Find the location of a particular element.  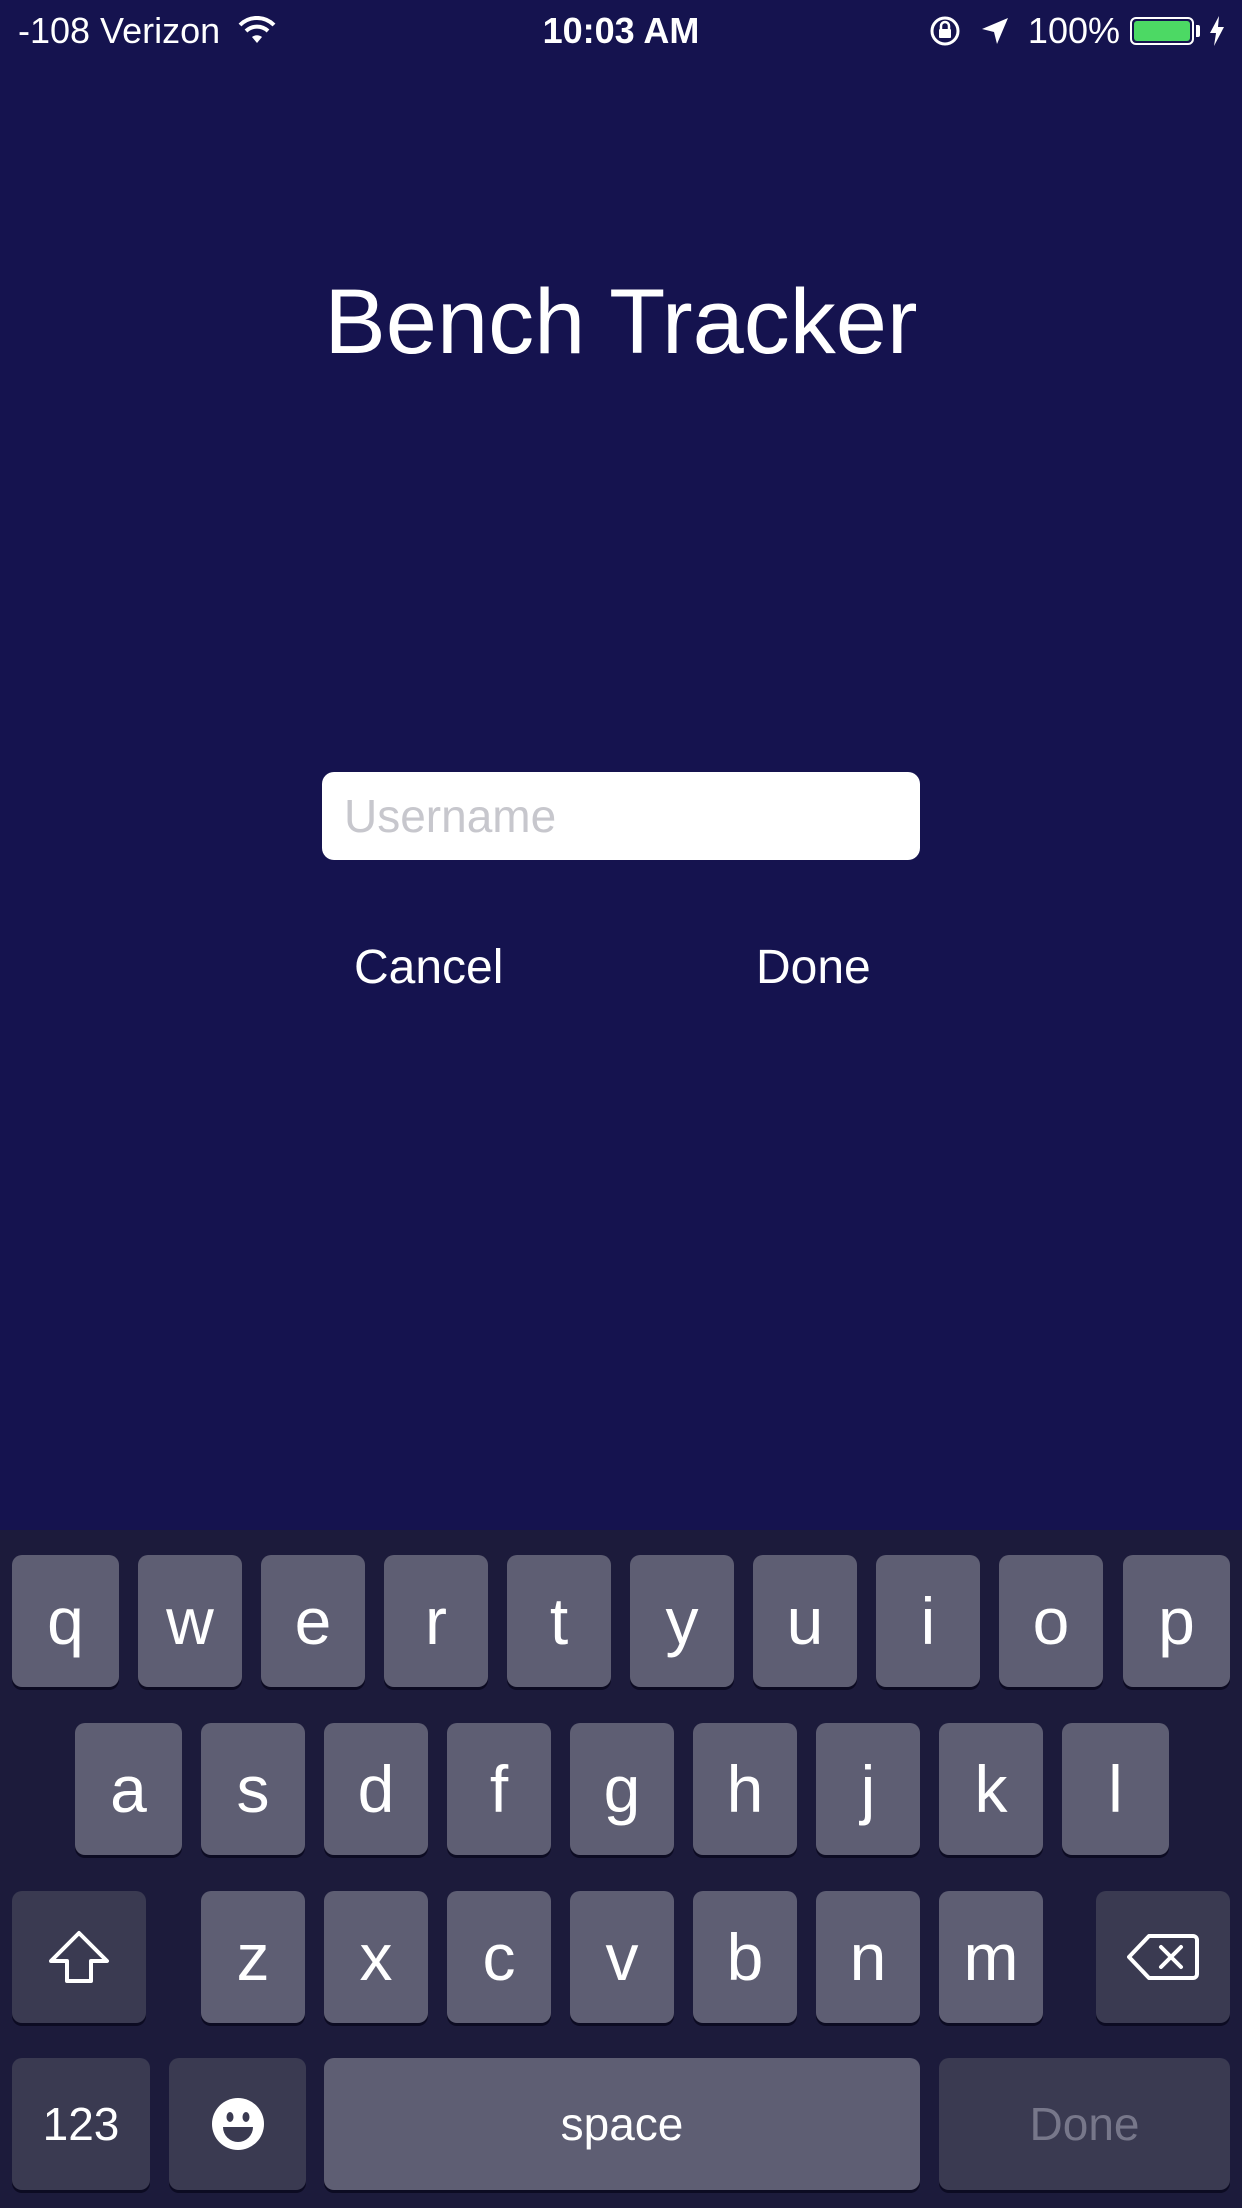

key-e: e is located at coordinates (313, 1621).